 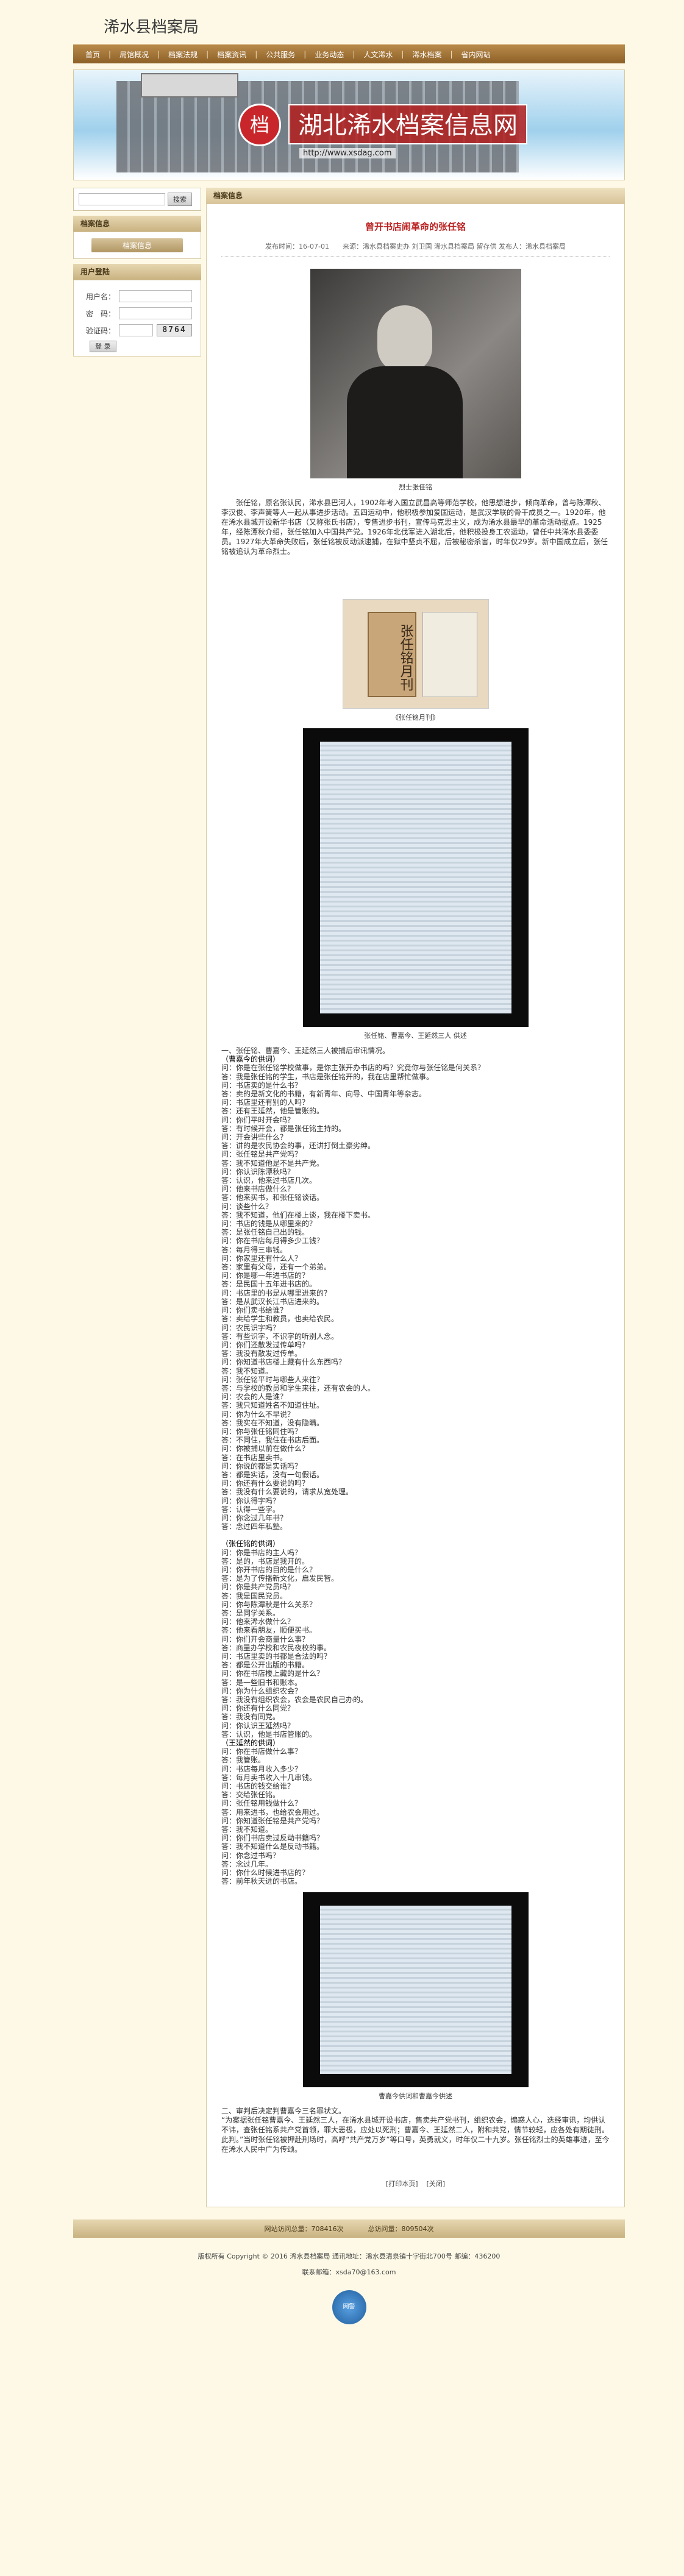 I want to click on header: 浠水县档案局, so click(x=349, y=22).